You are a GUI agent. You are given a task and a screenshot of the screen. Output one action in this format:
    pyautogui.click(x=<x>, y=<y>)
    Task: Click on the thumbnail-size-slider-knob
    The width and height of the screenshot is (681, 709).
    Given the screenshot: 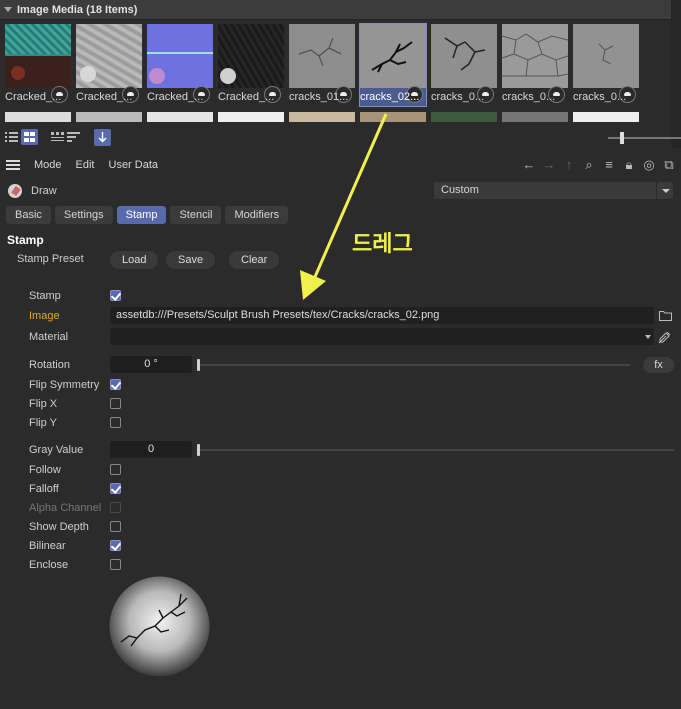 What is the action you would take?
    pyautogui.click(x=622, y=138)
    